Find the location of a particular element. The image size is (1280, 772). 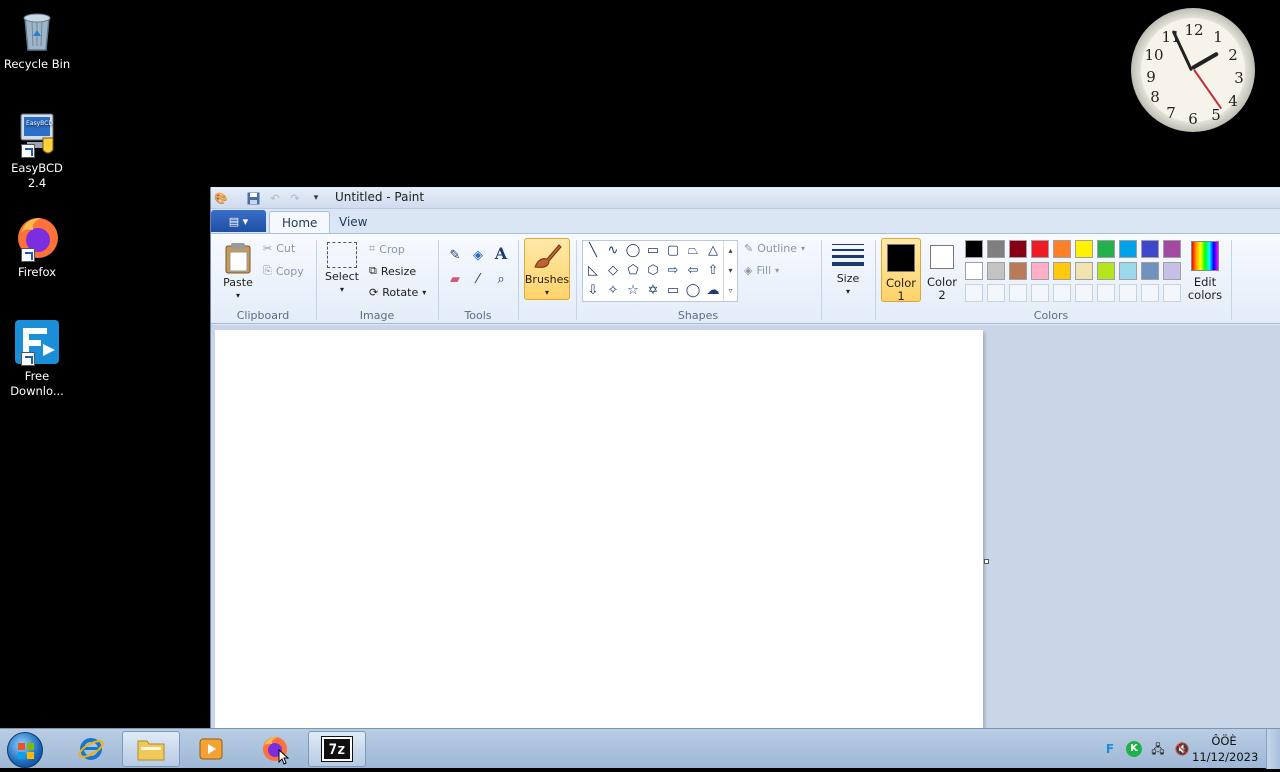

crop-button: ⌗ Crop is located at coordinates (387, 249).